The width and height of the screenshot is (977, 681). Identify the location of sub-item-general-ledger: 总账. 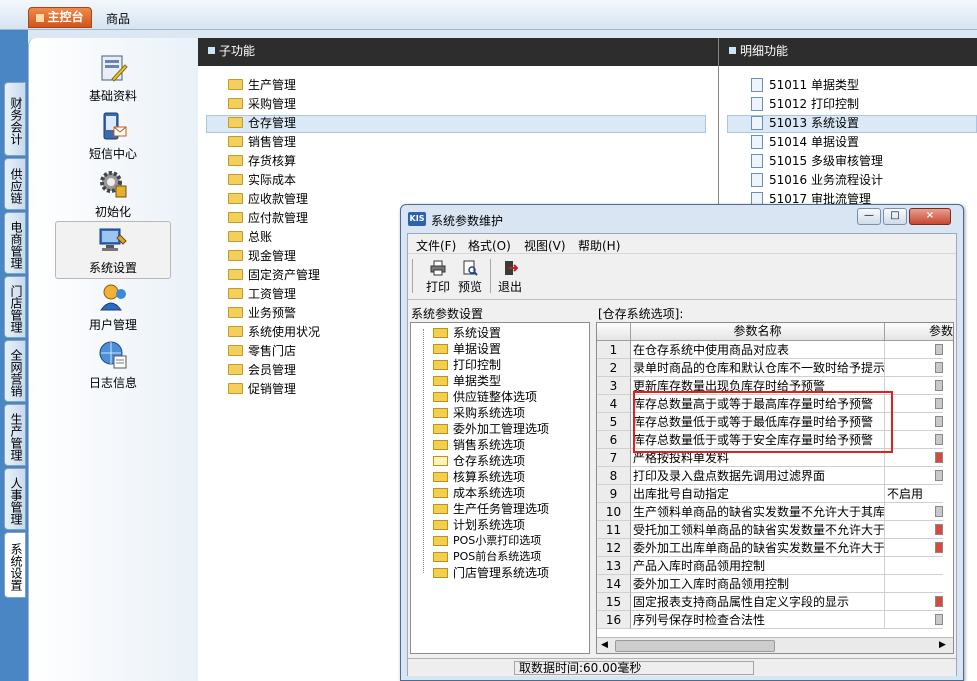
(250, 237).